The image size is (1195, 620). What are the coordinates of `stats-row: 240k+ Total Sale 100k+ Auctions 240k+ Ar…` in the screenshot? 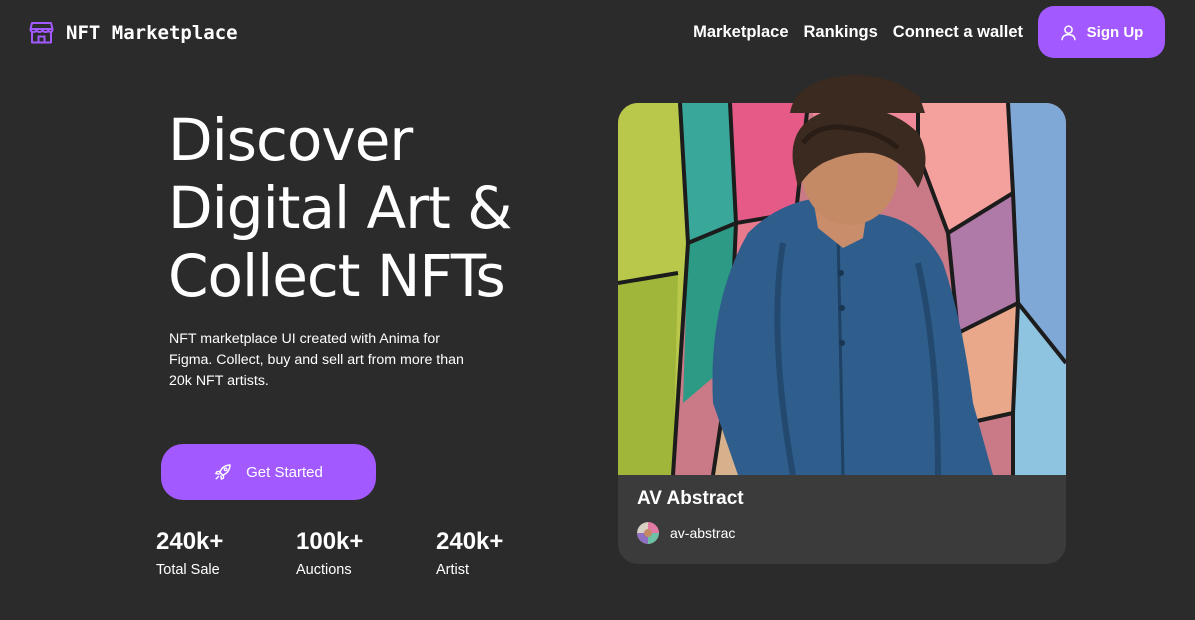 It's located at (356, 554).